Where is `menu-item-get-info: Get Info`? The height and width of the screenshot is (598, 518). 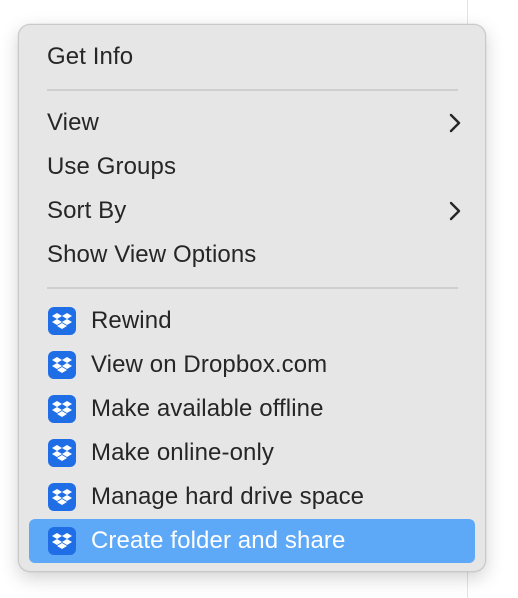 menu-item-get-info: Get Info is located at coordinates (252, 57).